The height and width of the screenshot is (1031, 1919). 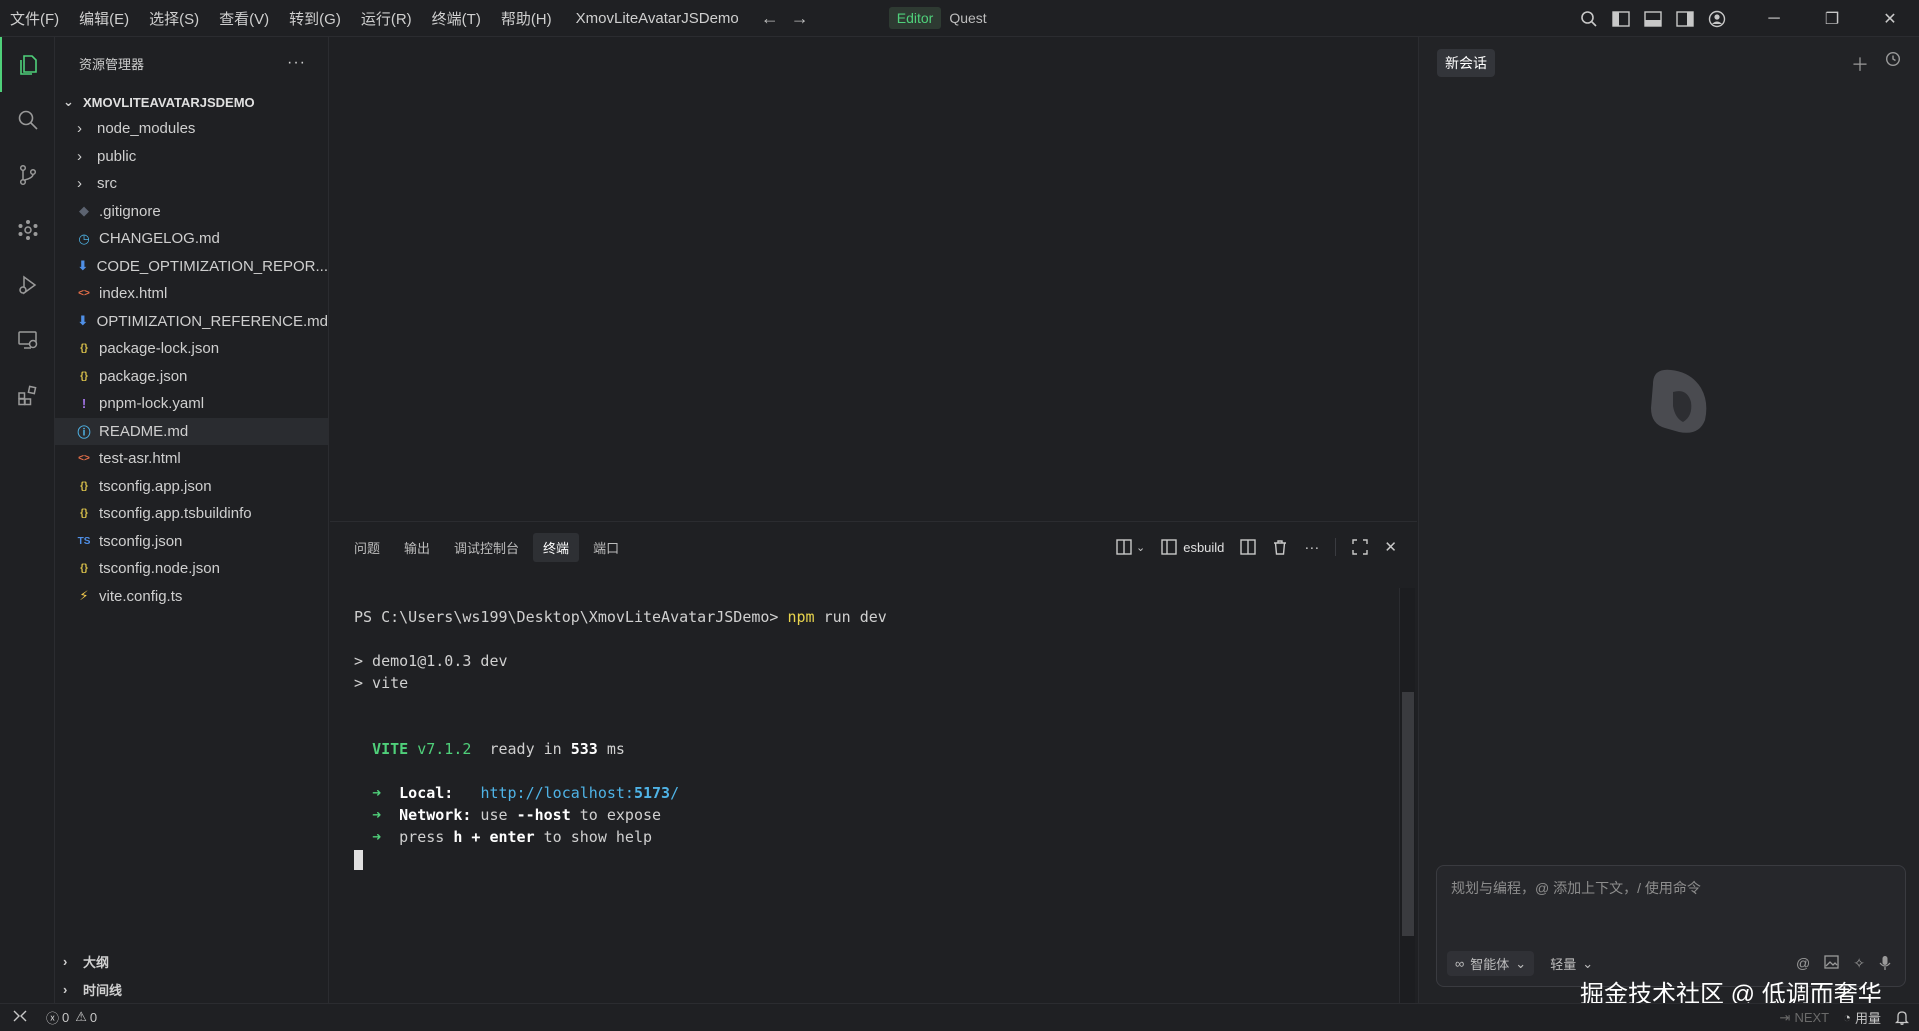 What do you see at coordinates (191, 129) in the screenshot?
I see `tree-folder: › node_modules` at bounding box center [191, 129].